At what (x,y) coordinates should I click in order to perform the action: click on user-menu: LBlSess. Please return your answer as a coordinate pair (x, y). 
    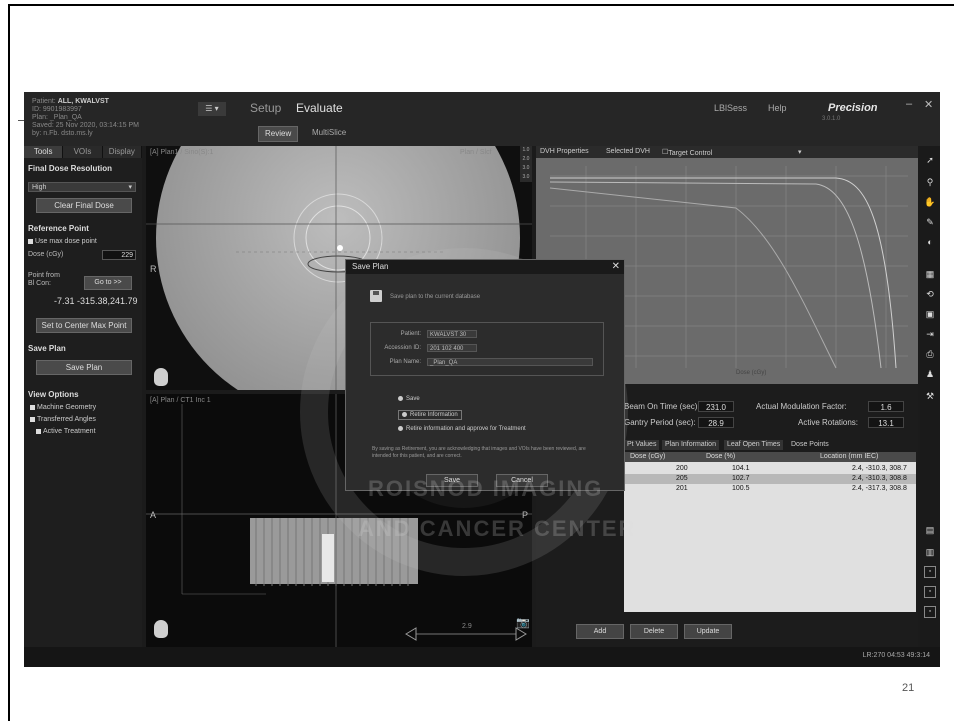
    Looking at the image, I should click on (730, 108).